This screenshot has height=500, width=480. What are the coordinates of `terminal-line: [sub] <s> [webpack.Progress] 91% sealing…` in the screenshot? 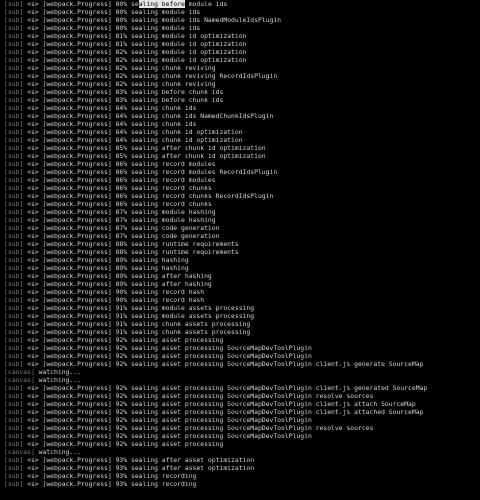 It's located at (242, 308).